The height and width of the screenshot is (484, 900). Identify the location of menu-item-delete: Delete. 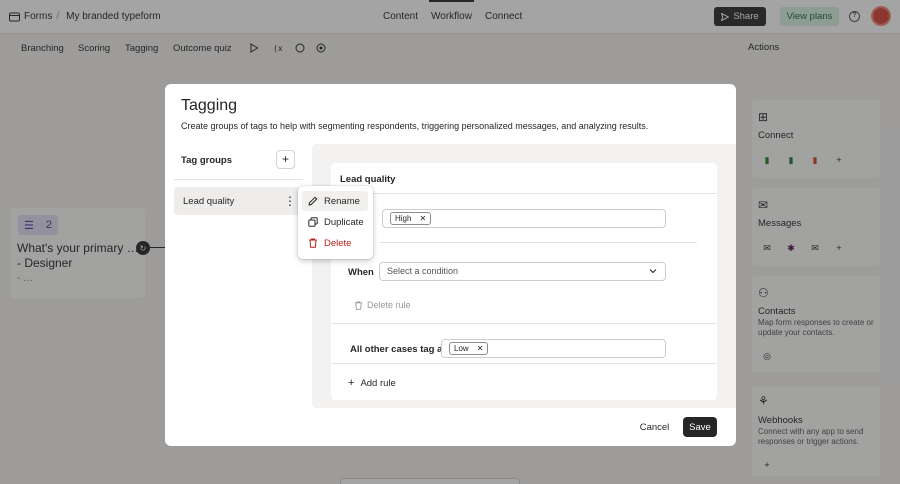
(335, 243).